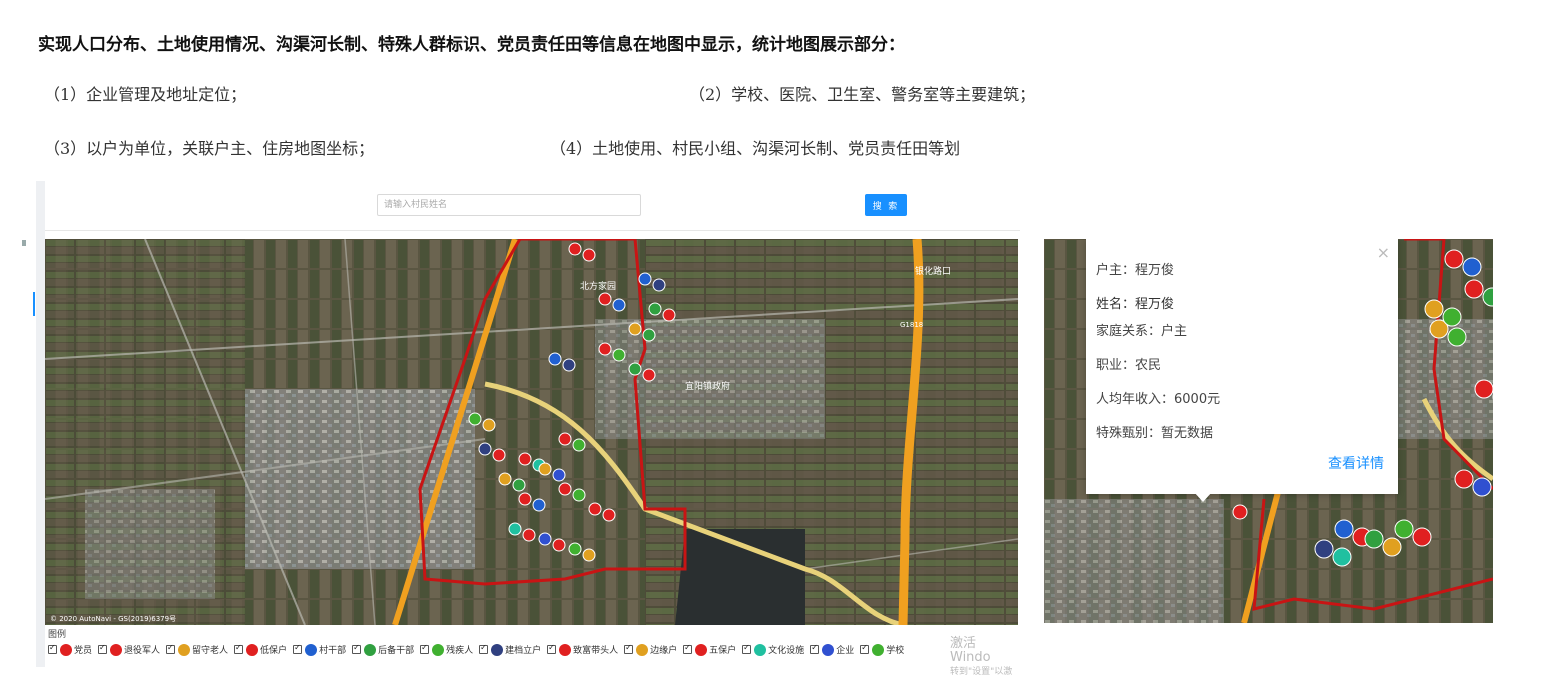 The width and height of the screenshot is (1564, 693). I want to click on legend-label: 企业, so click(845, 651).